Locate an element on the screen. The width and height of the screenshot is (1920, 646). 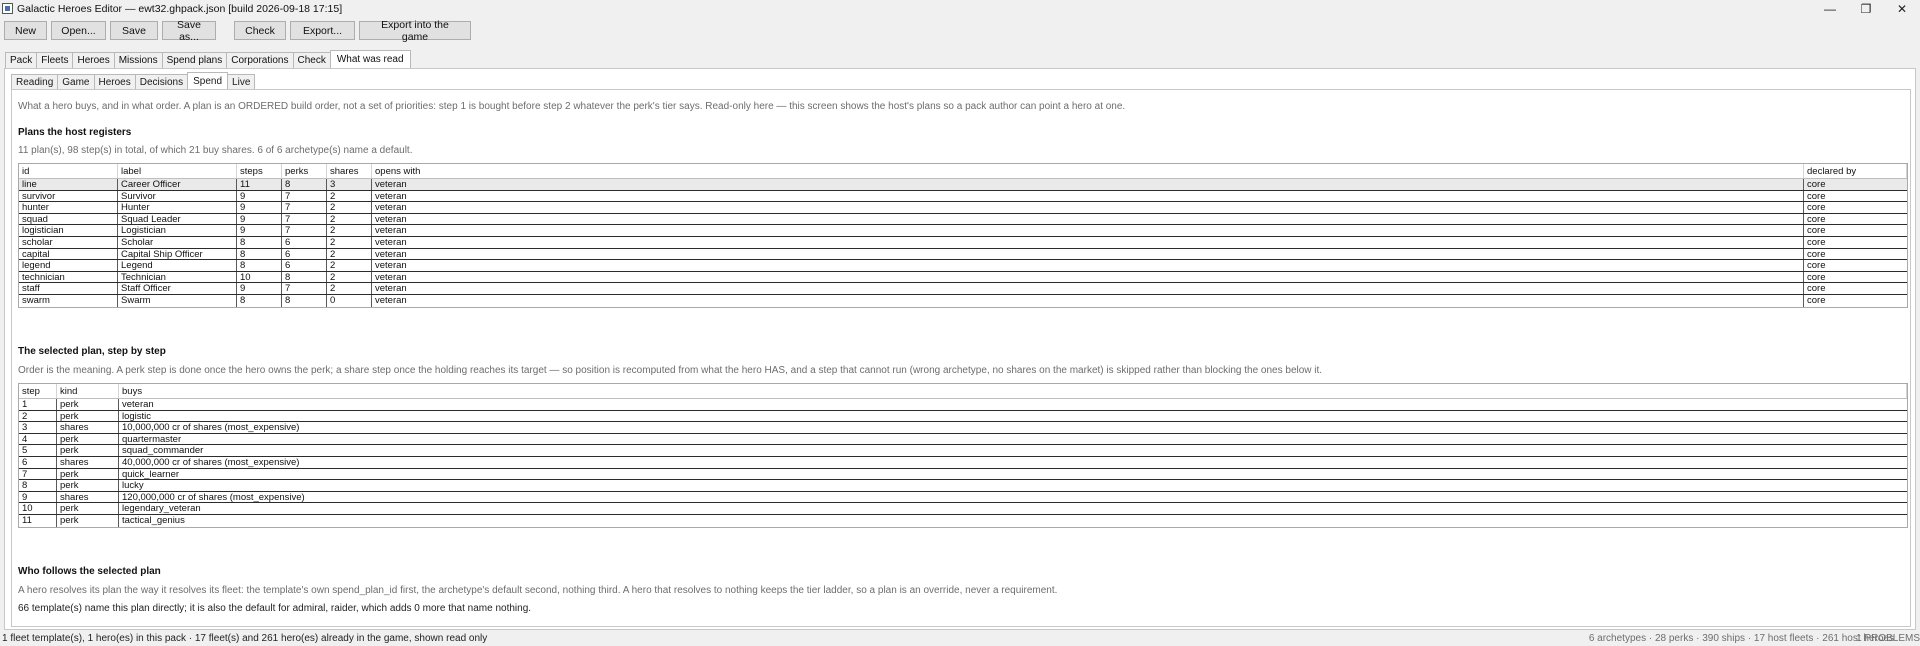
column-header-step: step is located at coordinates (38, 391).